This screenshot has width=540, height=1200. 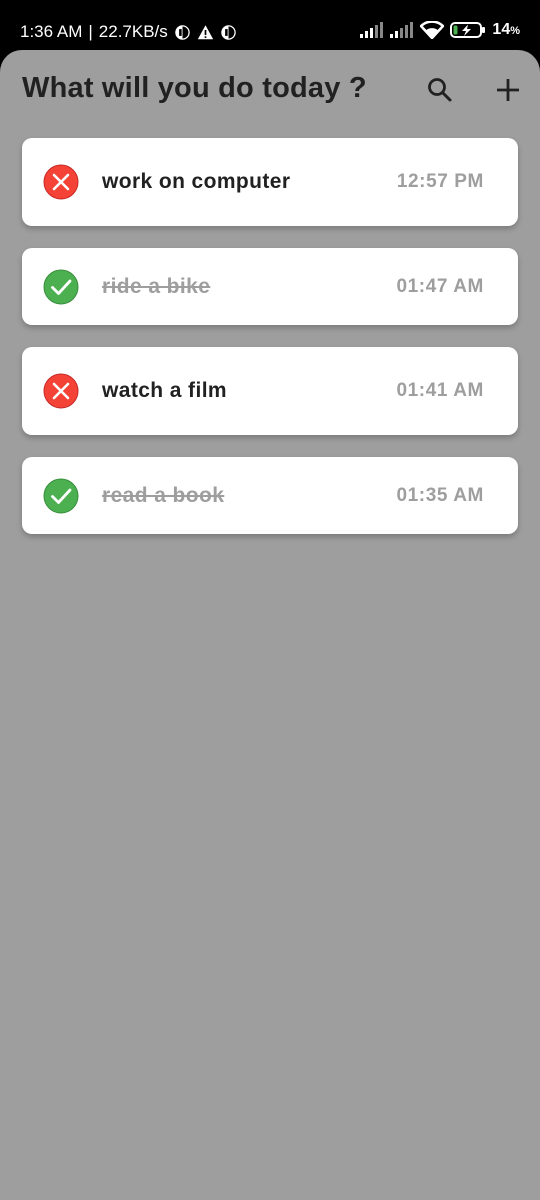 I want to click on warning-icon, so click(x=205, y=31).